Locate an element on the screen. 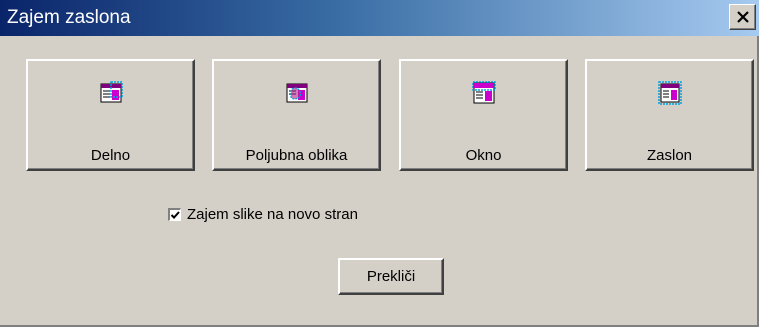 The image size is (759, 327). new-page-label: Zajem slike na novo stran is located at coordinates (272, 214).